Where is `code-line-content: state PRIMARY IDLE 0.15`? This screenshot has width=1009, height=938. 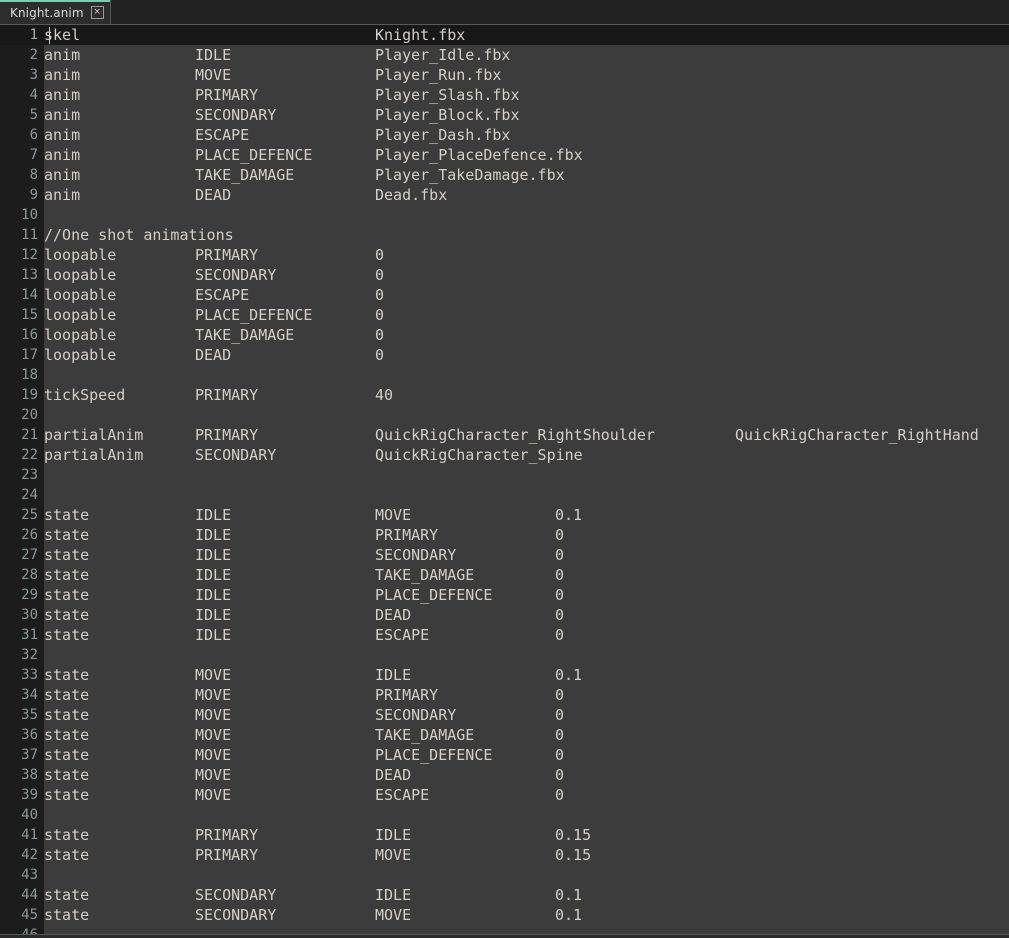 code-line-content: state PRIMARY IDLE 0.15 is located at coordinates (526, 835).